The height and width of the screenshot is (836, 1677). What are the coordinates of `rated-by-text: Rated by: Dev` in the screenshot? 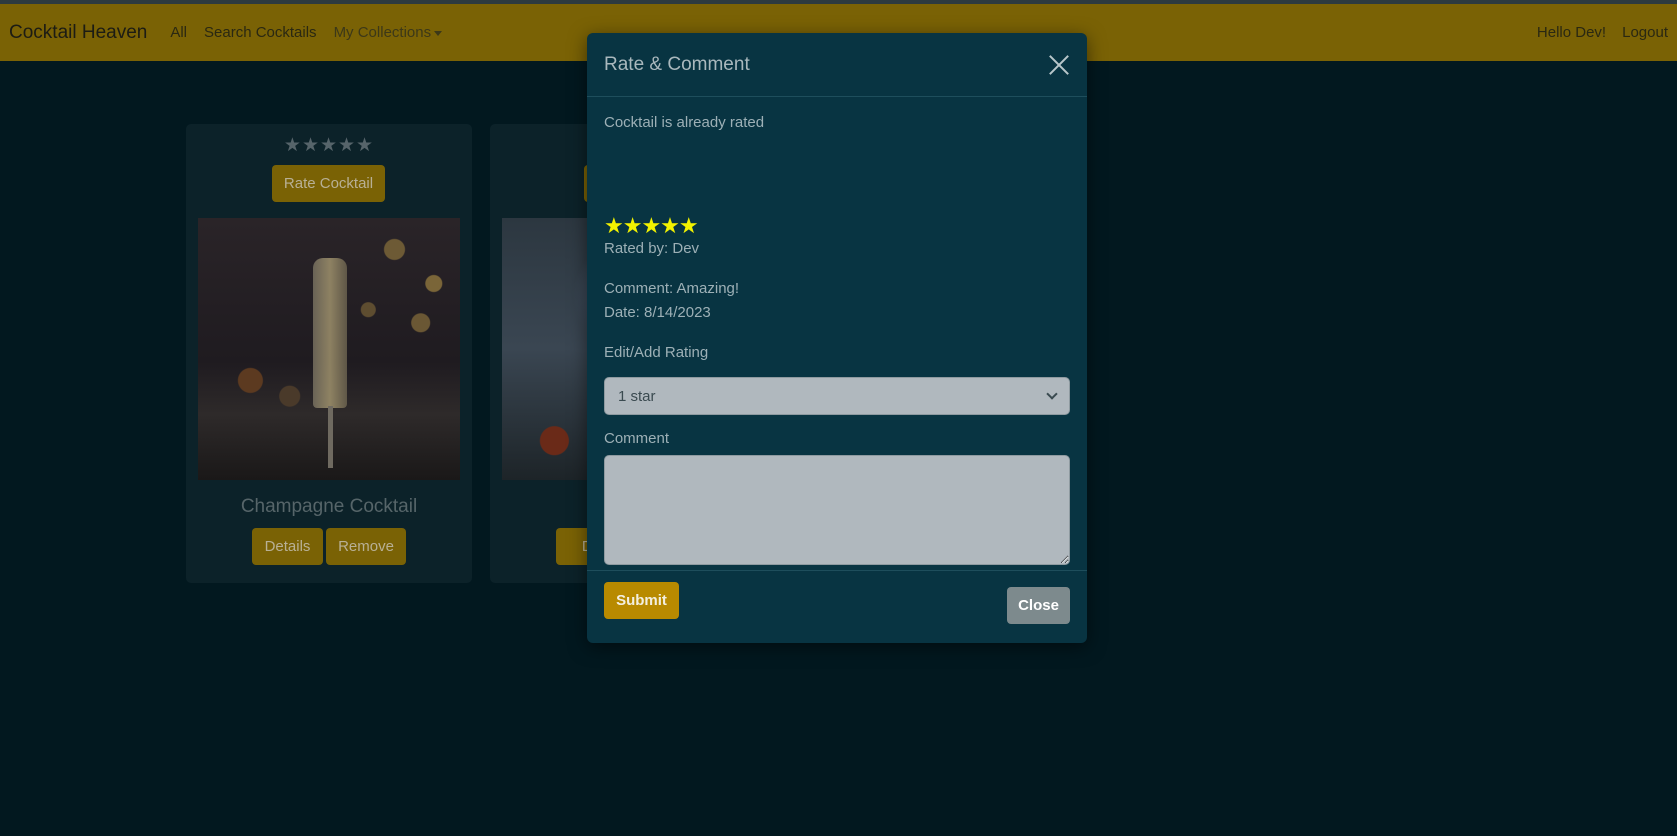 It's located at (652, 248).